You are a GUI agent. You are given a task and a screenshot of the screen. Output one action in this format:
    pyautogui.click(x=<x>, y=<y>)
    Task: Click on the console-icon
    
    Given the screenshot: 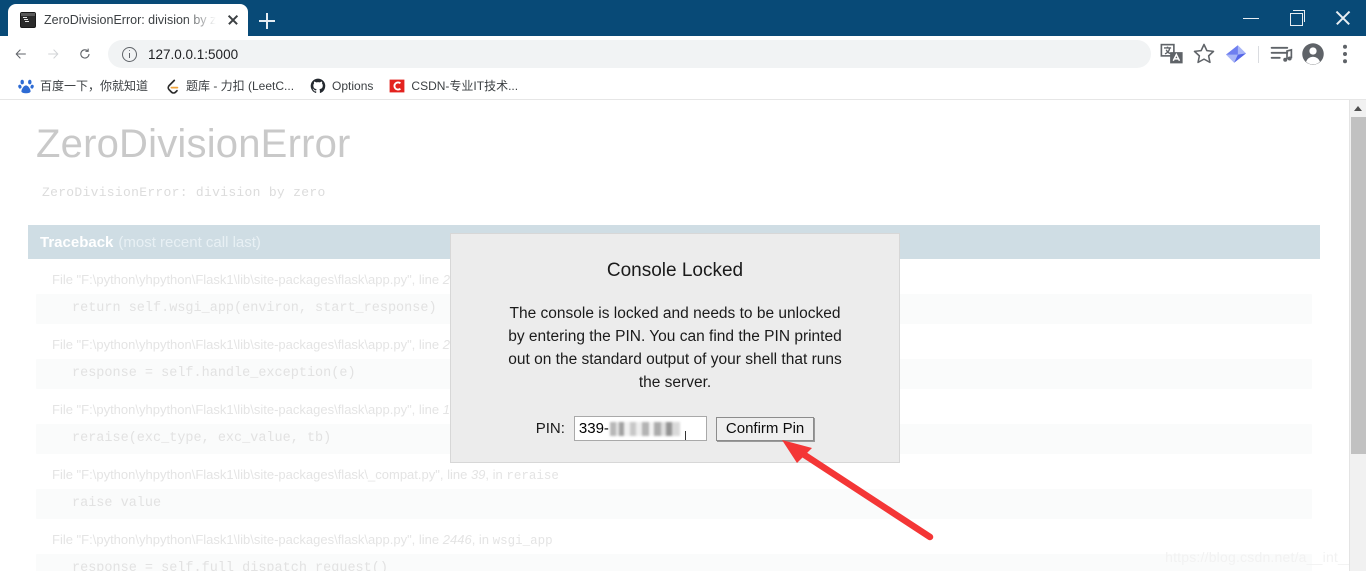 What is the action you would take?
    pyautogui.click(x=28, y=20)
    